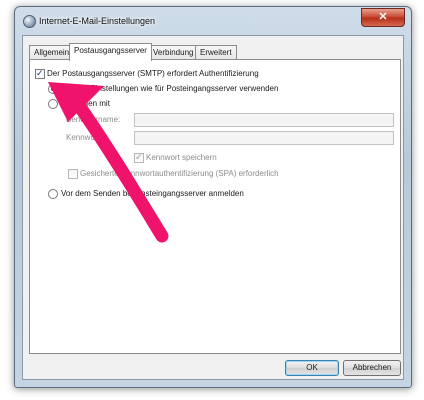 The image size is (424, 400). I want to click on password-label: Kennwort:, so click(84, 137).